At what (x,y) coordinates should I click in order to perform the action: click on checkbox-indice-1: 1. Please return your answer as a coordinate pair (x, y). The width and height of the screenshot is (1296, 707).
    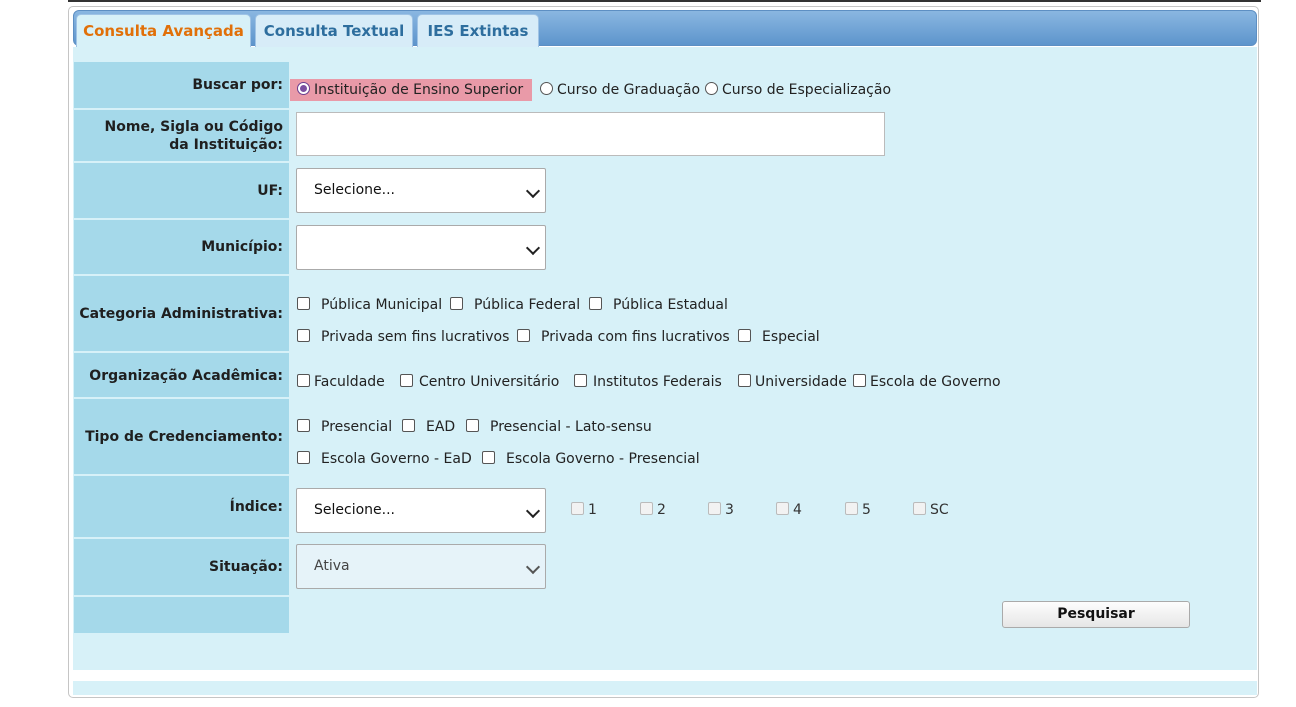
    Looking at the image, I should click on (584, 510).